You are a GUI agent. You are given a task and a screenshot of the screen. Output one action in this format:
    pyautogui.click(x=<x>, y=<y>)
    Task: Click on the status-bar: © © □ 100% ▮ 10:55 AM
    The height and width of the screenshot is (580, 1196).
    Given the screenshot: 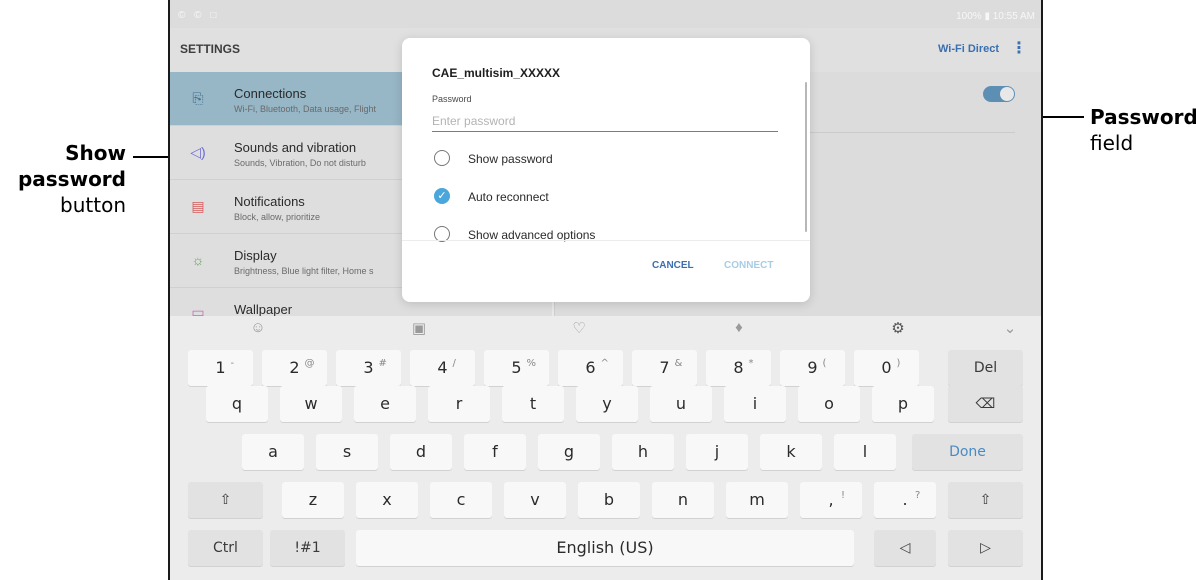 What is the action you would take?
    pyautogui.click(x=605, y=14)
    